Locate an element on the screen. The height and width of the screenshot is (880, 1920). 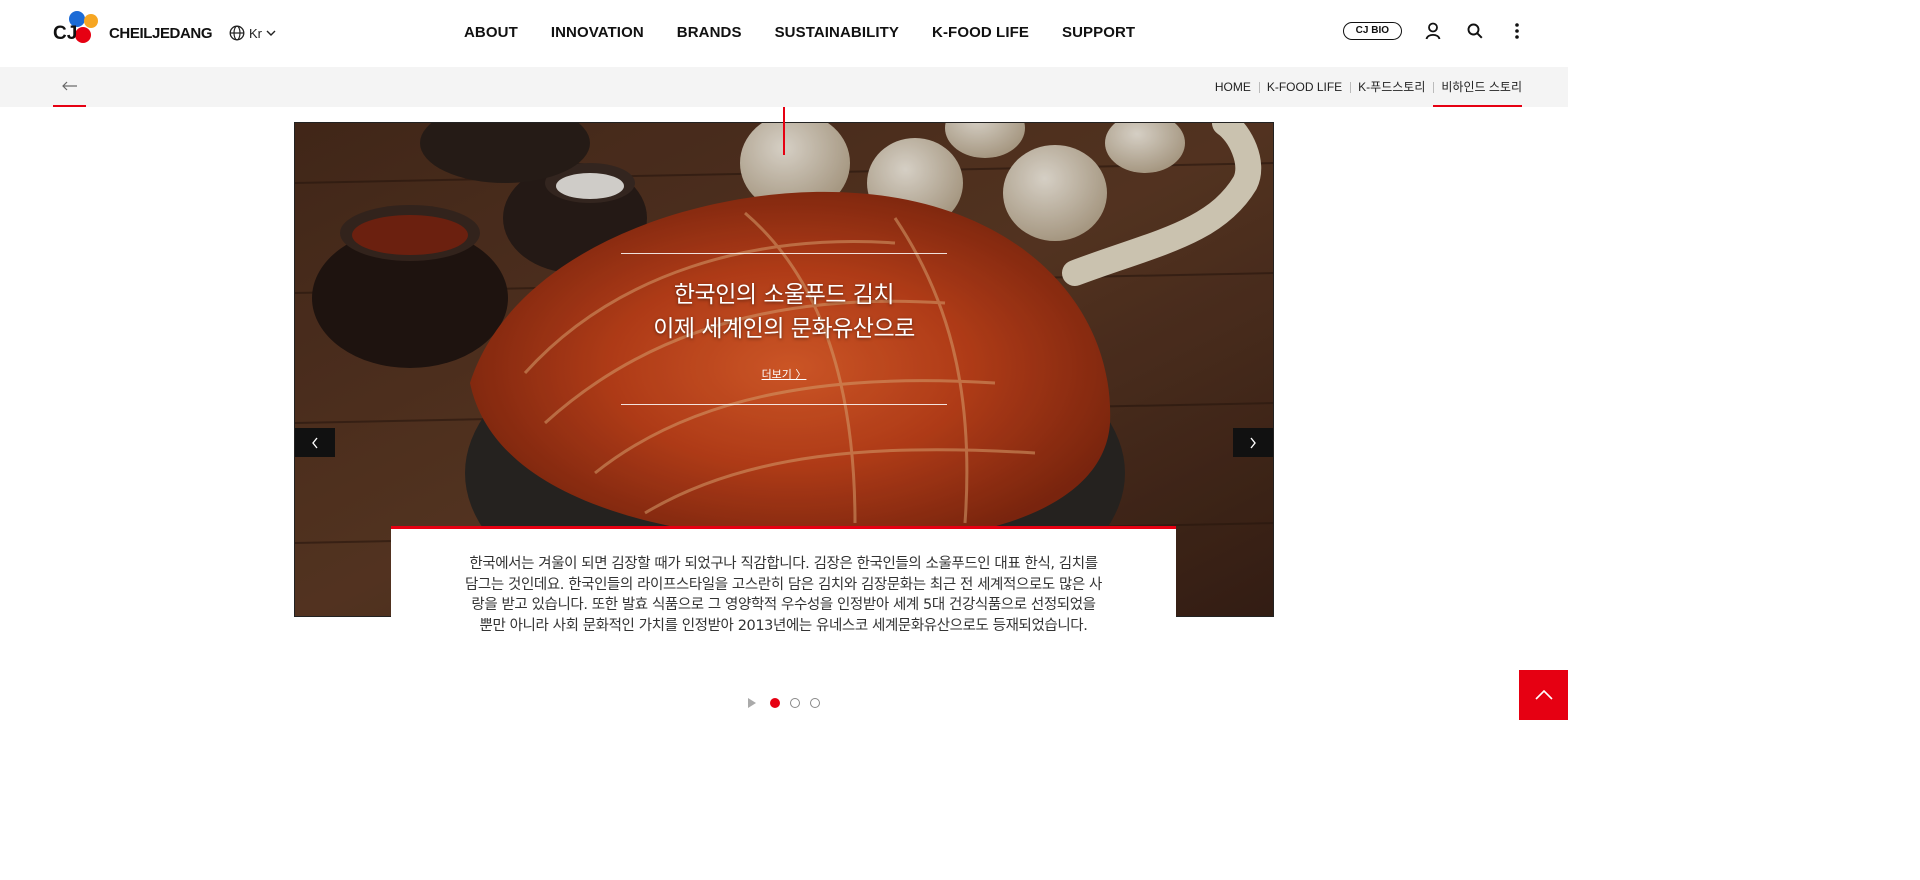
slider-pagination is located at coordinates (784, 703).